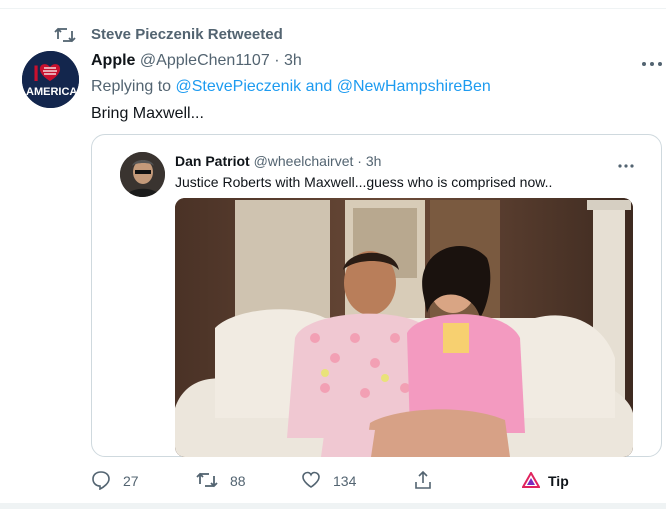 The image size is (666, 509). I want to click on replying-to-handles: @StevePieczenik and @NewHampshireBen, so click(333, 86).